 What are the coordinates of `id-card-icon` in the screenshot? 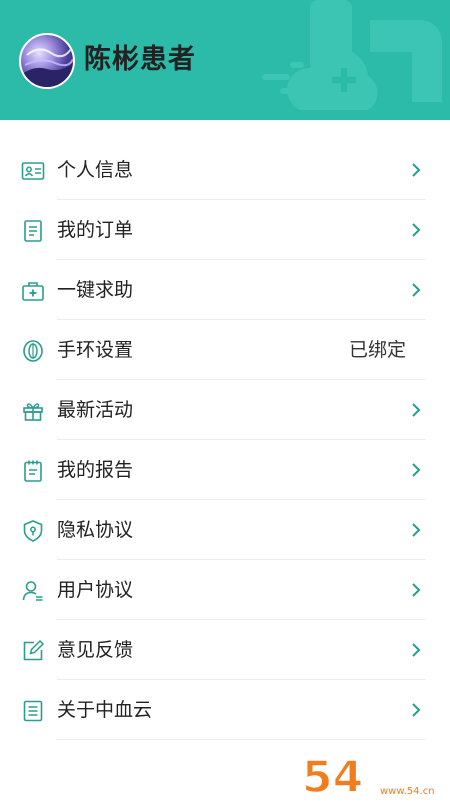 It's located at (33, 171).